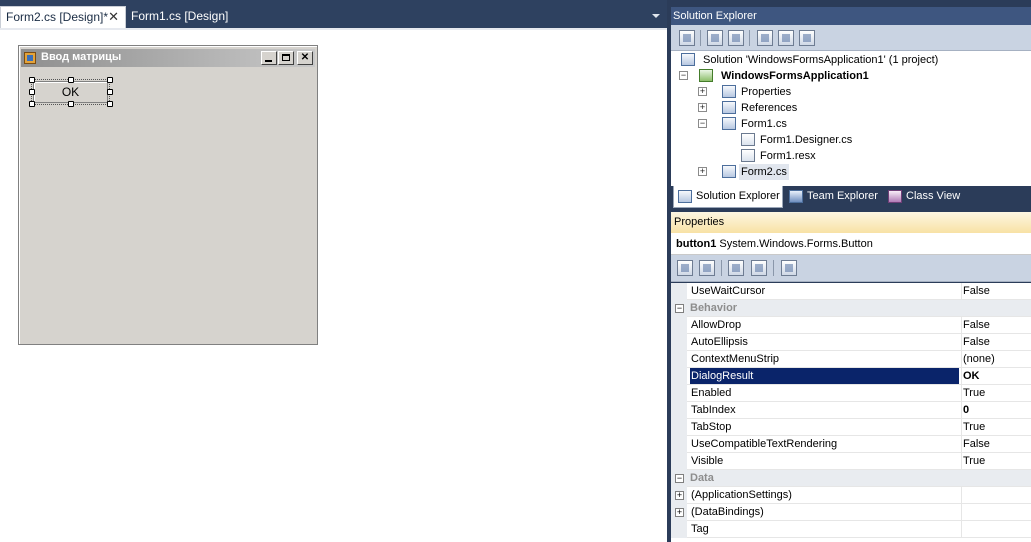 The height and width of the screenshot is (542, 1031). What do you see at coordinates (728, 197) in the screenshot?
I see `tab-solution-explorer: Solution Explorer` at bounding box center [728, 197].